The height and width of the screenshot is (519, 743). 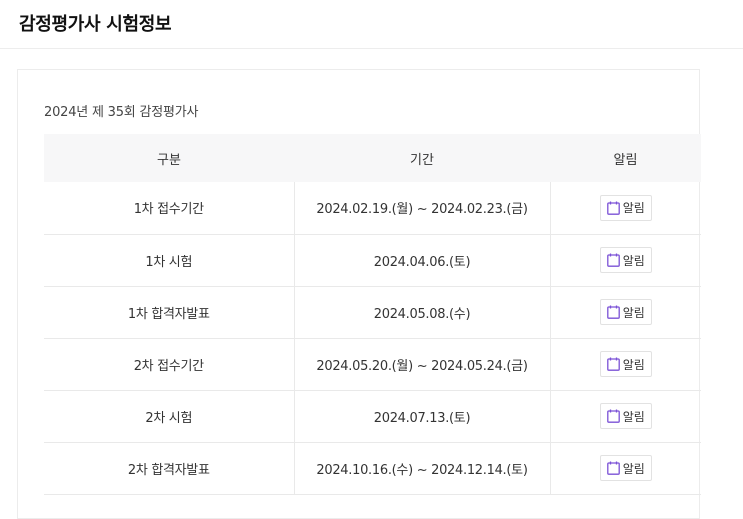 I want to click on row-category: 1차 합격자발표, so click(x=168, y=314).